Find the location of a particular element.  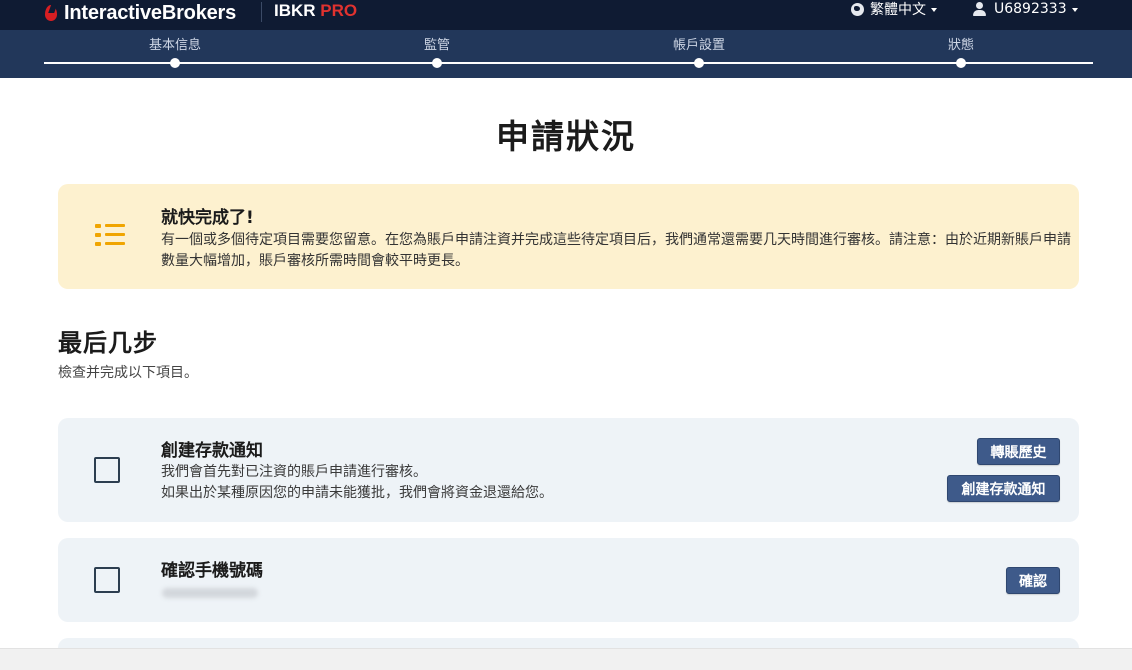

checklist-icon is located at coordinates (110, 235).